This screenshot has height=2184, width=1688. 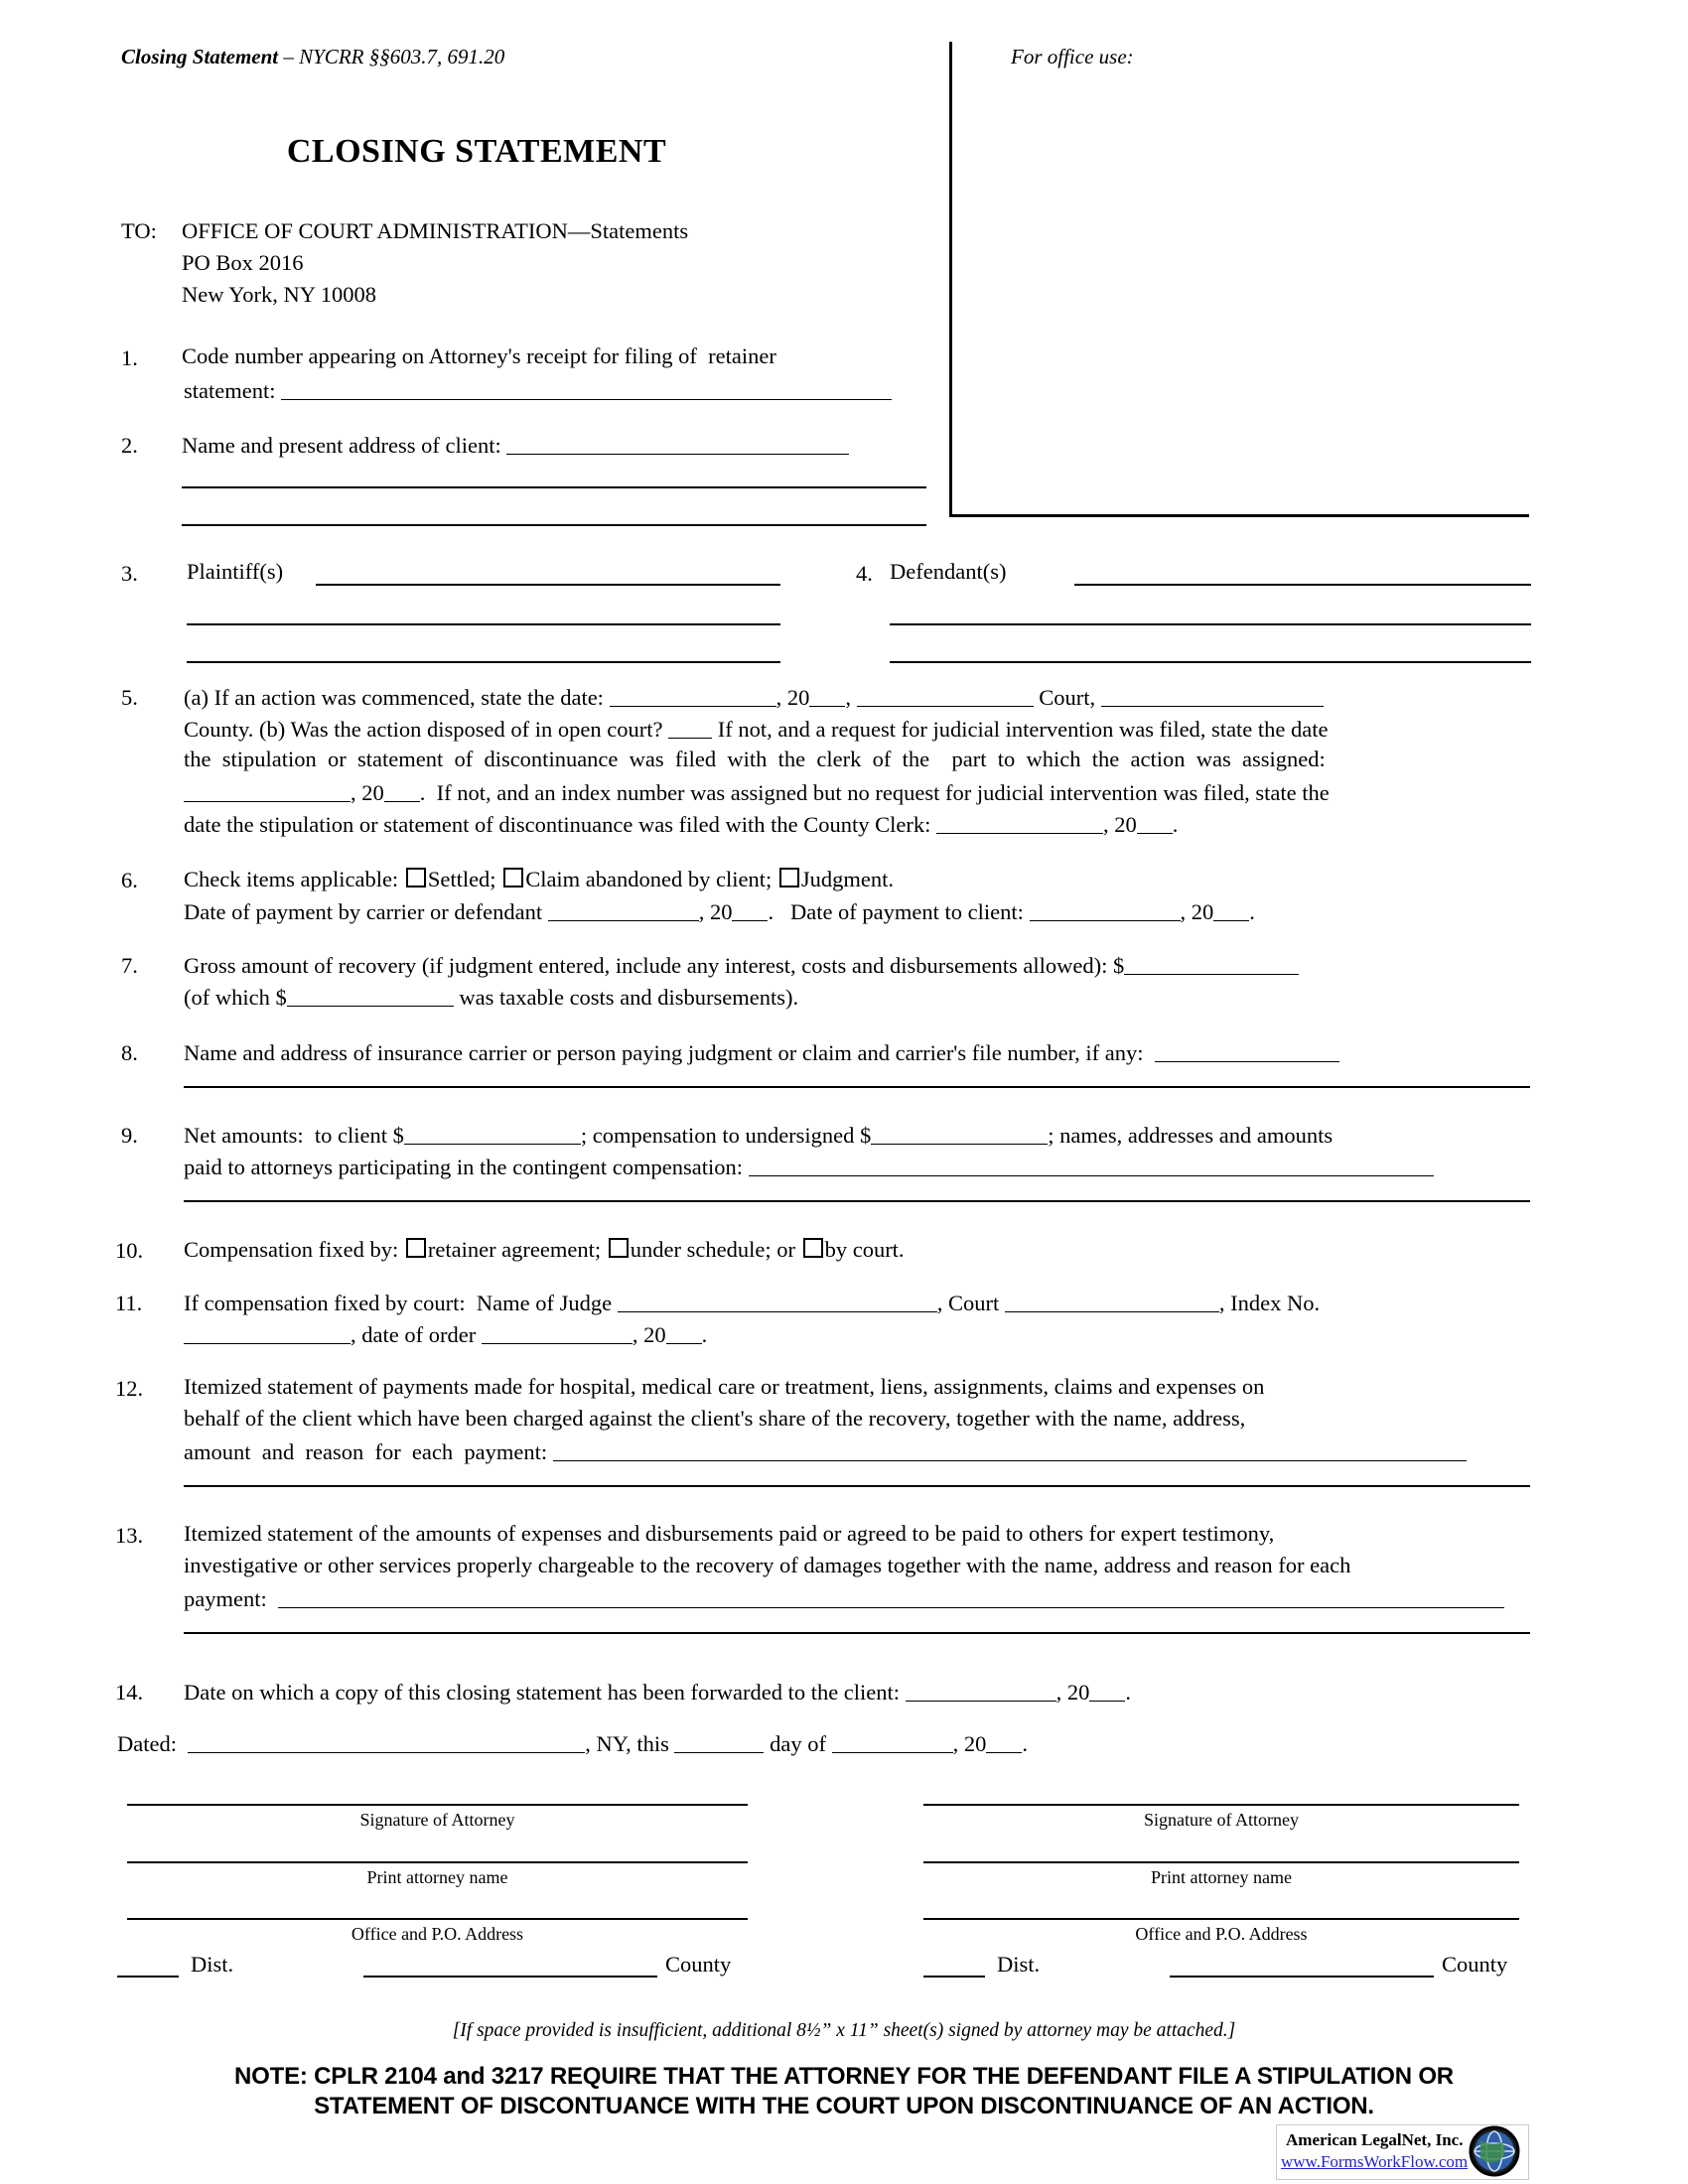 What do you see at coordinates (370, 996) in the screenshot?
I see `item-7-taxable-costs-field` at bounding box center [370, 996].